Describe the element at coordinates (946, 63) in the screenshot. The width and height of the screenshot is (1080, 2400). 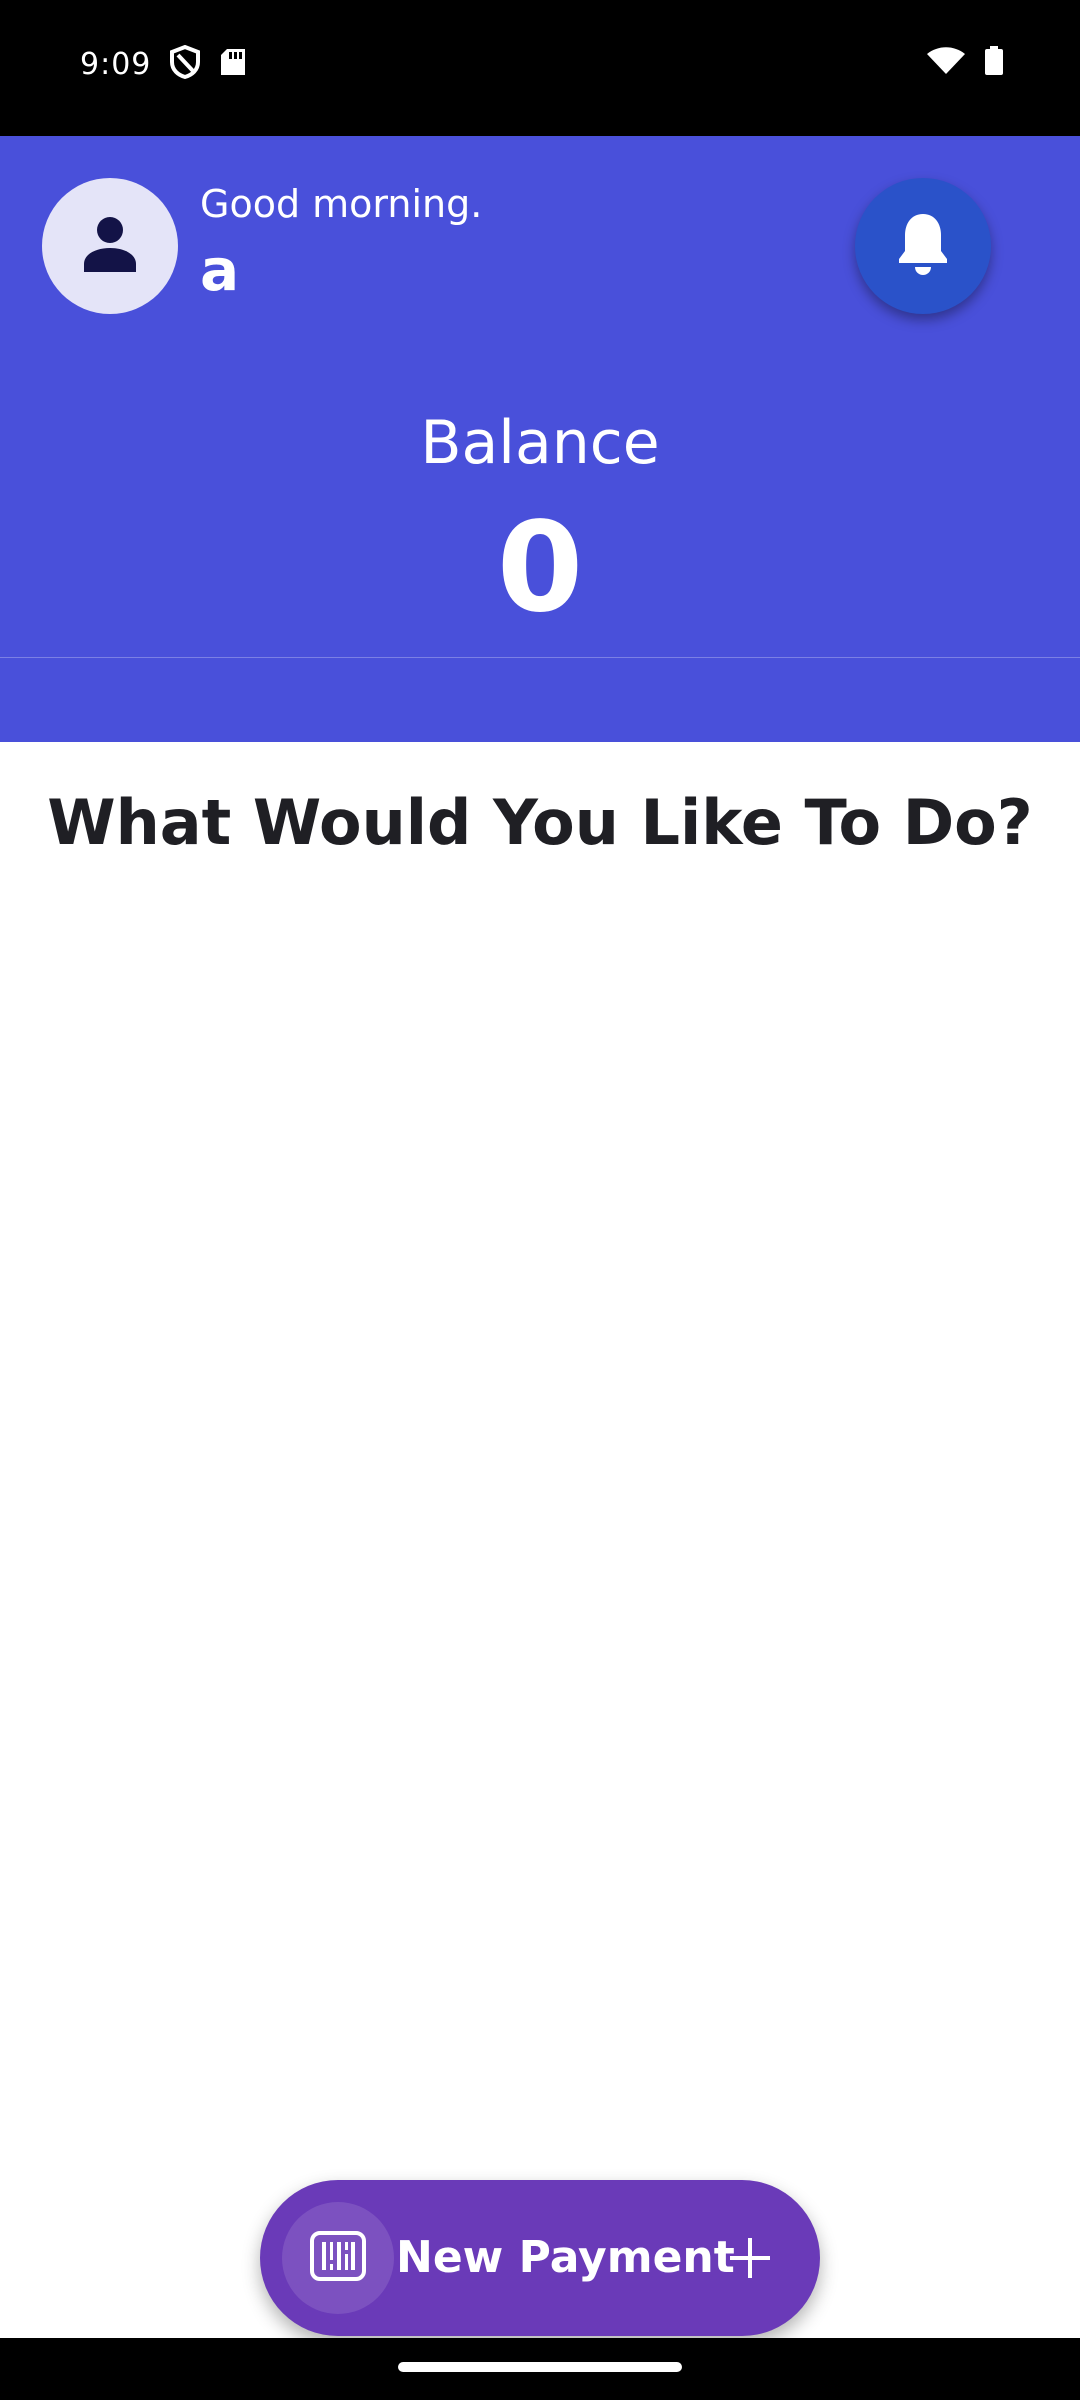
I see `wifi-icon` at that location.